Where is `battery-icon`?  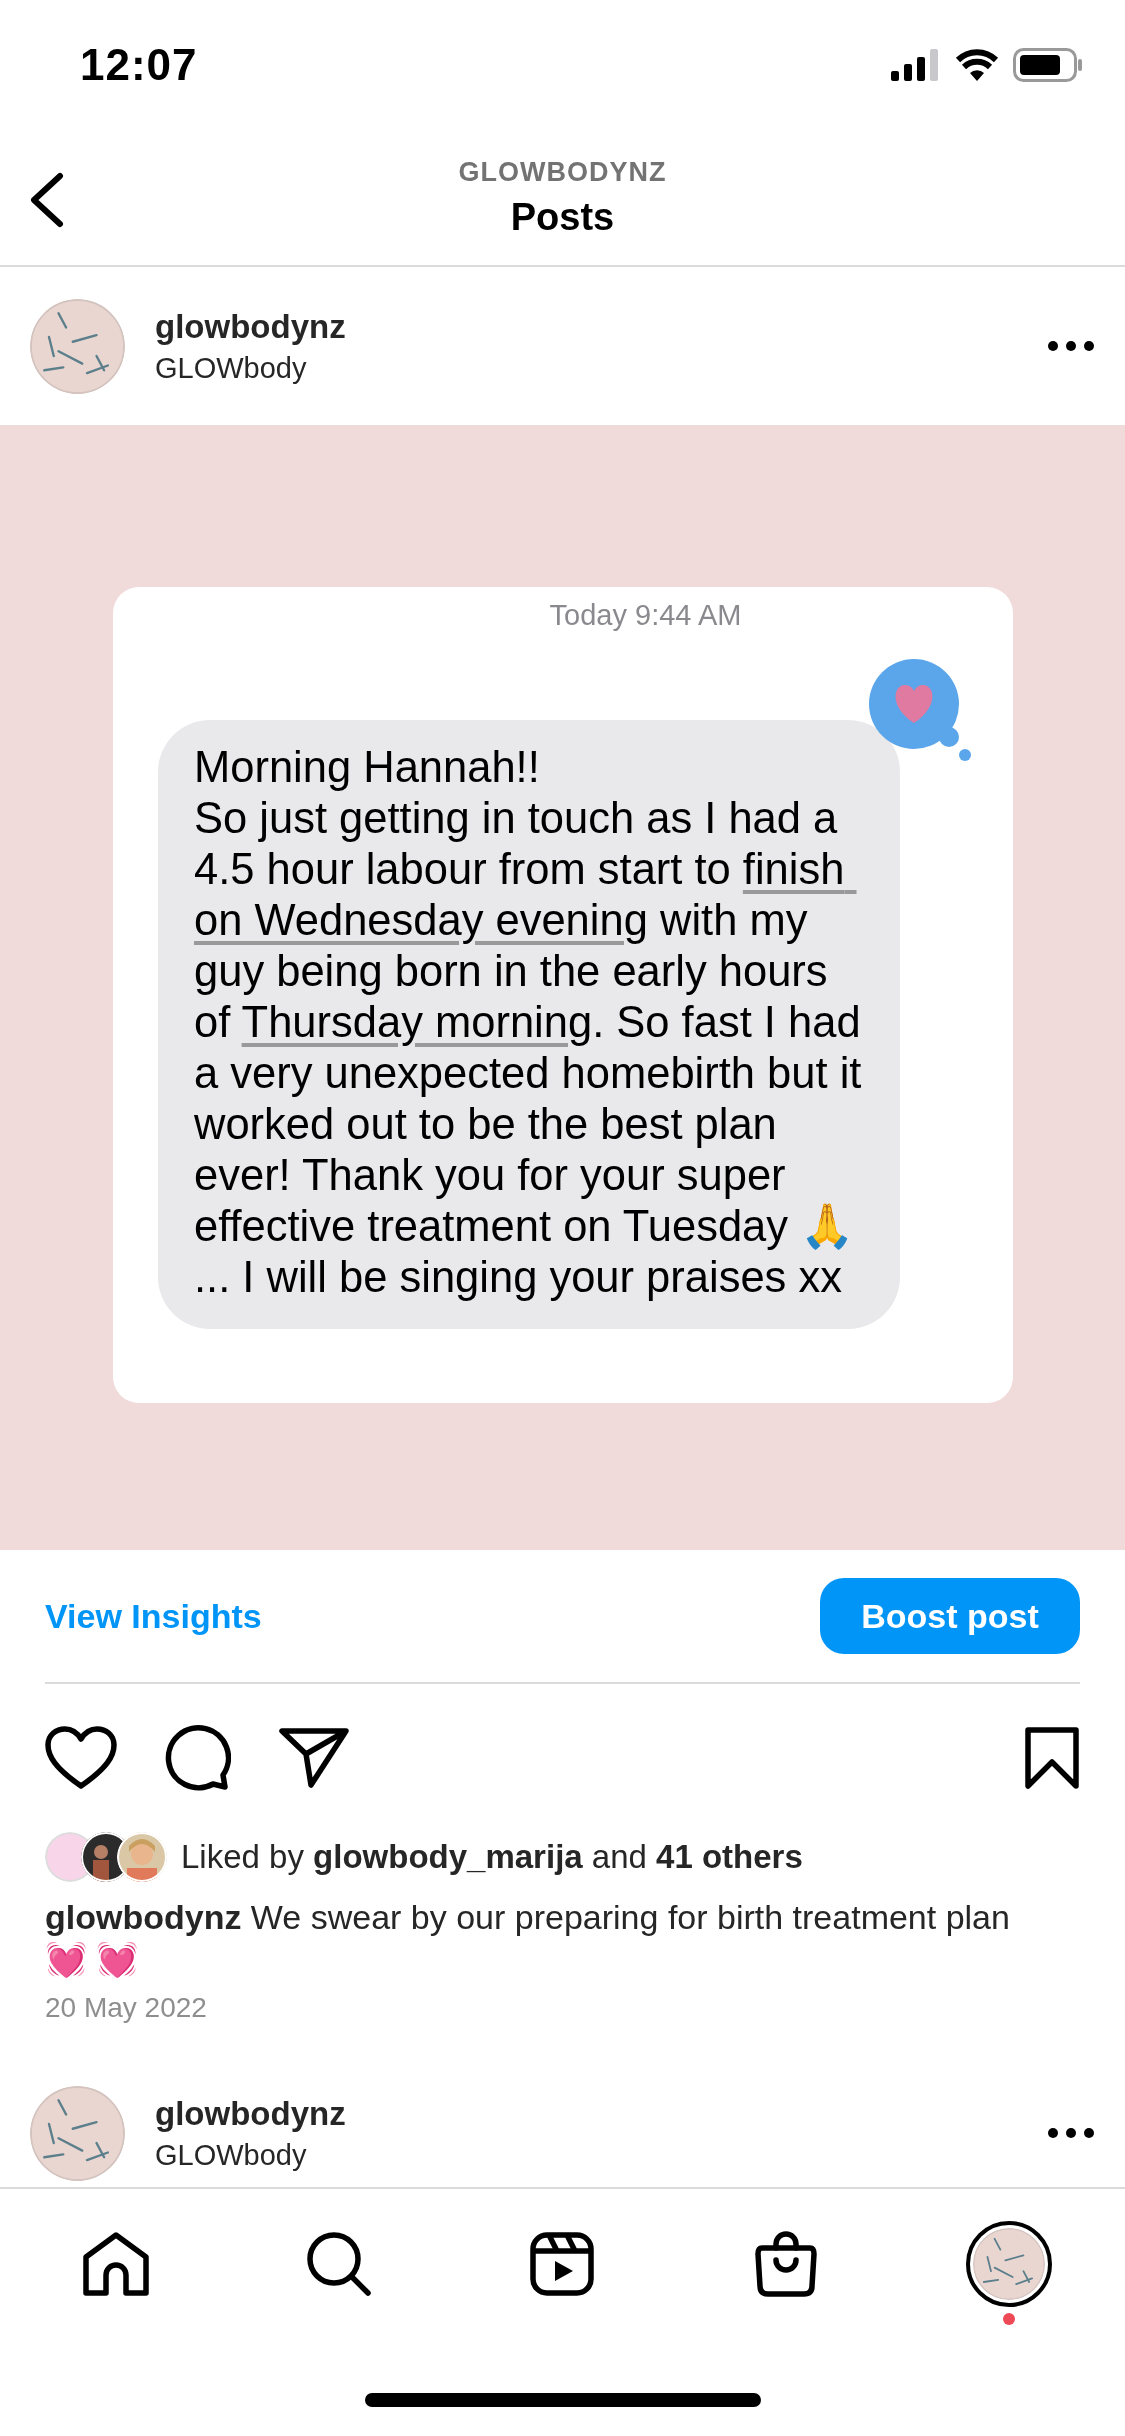 battery-icon is located at coordinates (1048, 65).